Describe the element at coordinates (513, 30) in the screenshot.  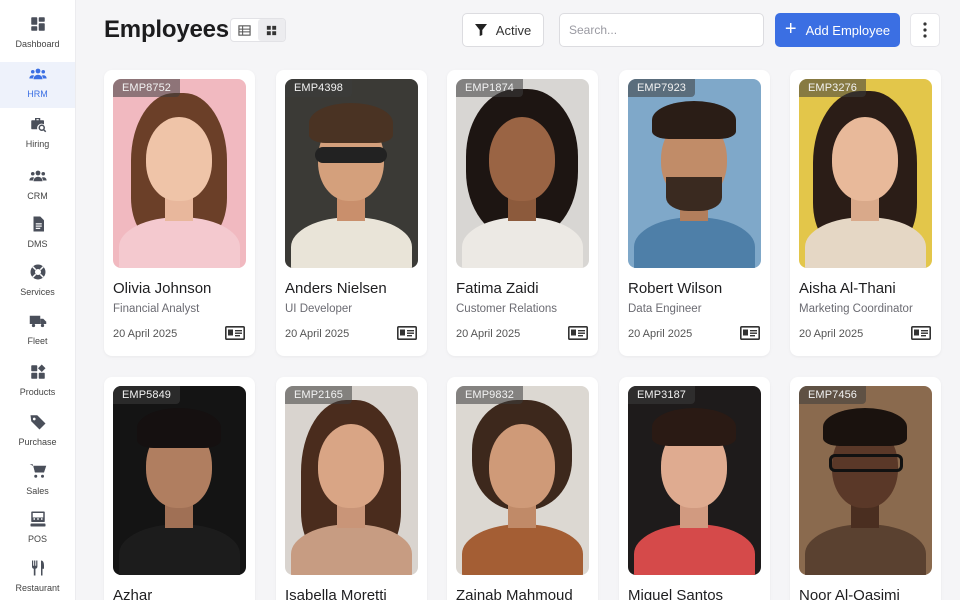
I see `filter-label: Active` at that location.